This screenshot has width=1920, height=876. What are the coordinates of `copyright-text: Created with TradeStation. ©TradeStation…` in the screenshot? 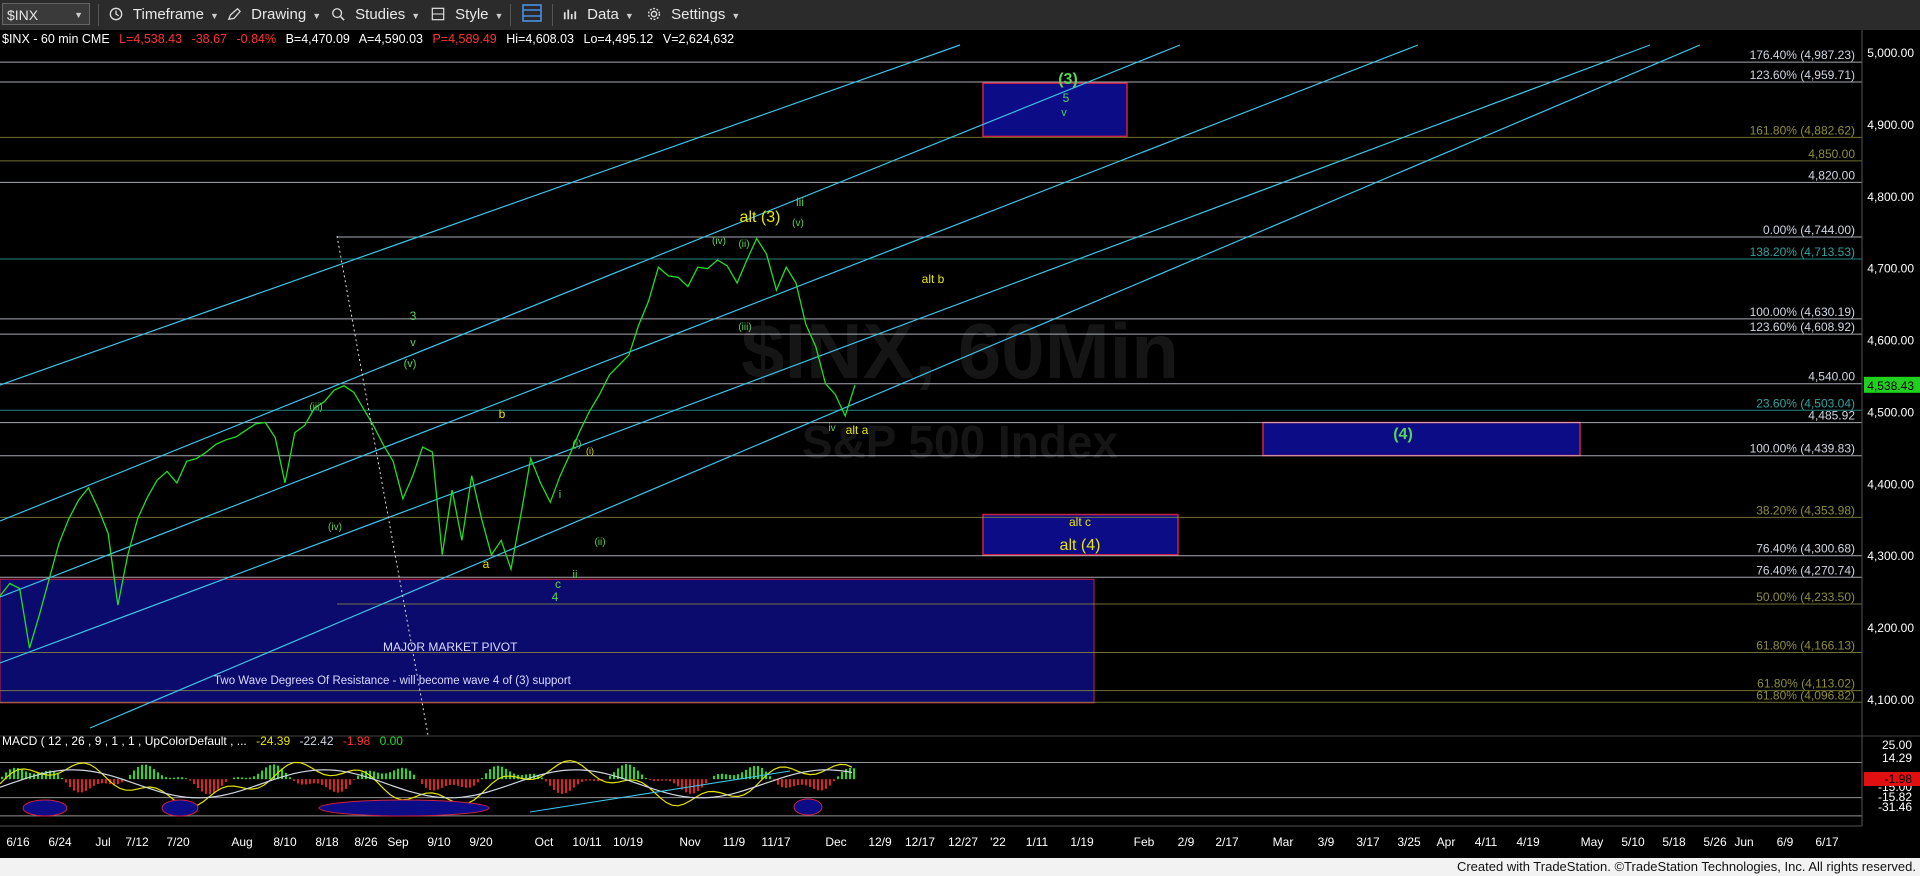 It's located at (1686, 866).